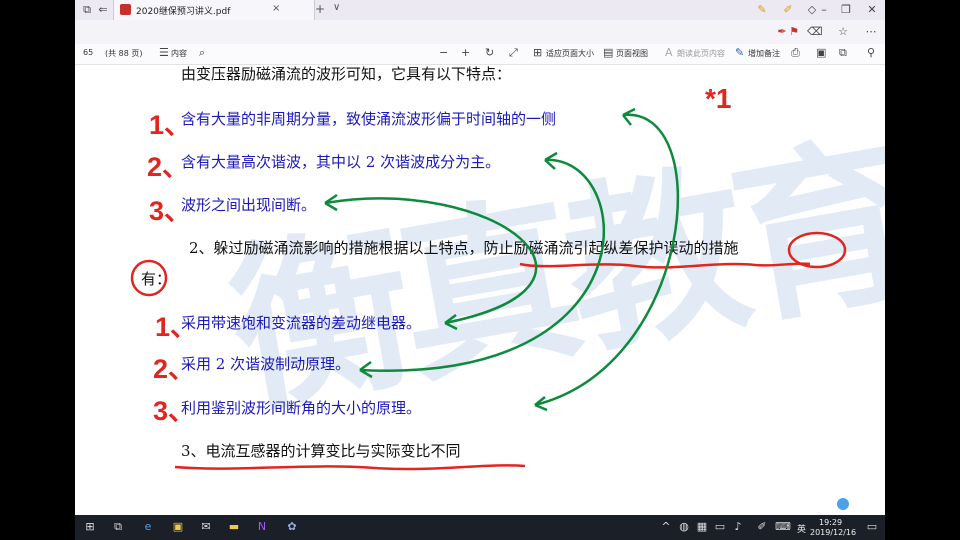 Image resolution: width=960 pixels, height=540 pixels. Describe the element at coordinates (90, 527) in the screenshot. I see `start-icon: ⊞` at that location.